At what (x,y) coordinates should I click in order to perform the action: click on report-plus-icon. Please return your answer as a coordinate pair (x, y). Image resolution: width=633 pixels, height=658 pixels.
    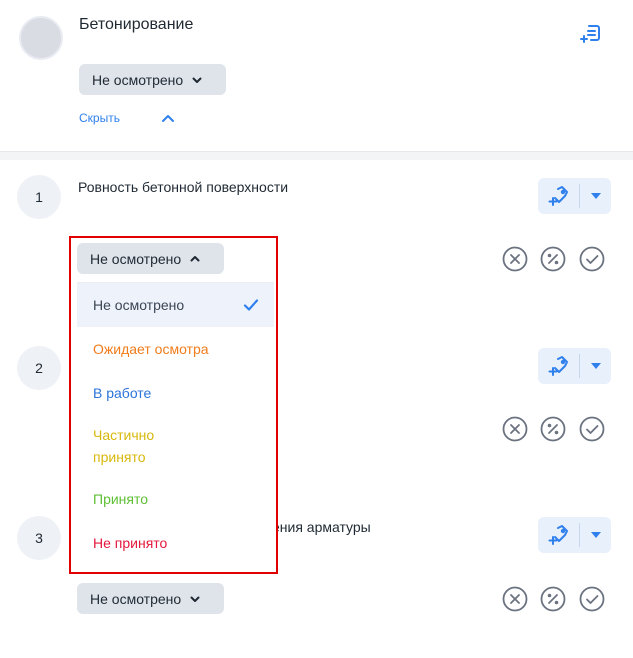
    Looking at the image, I should click on (590, 34).